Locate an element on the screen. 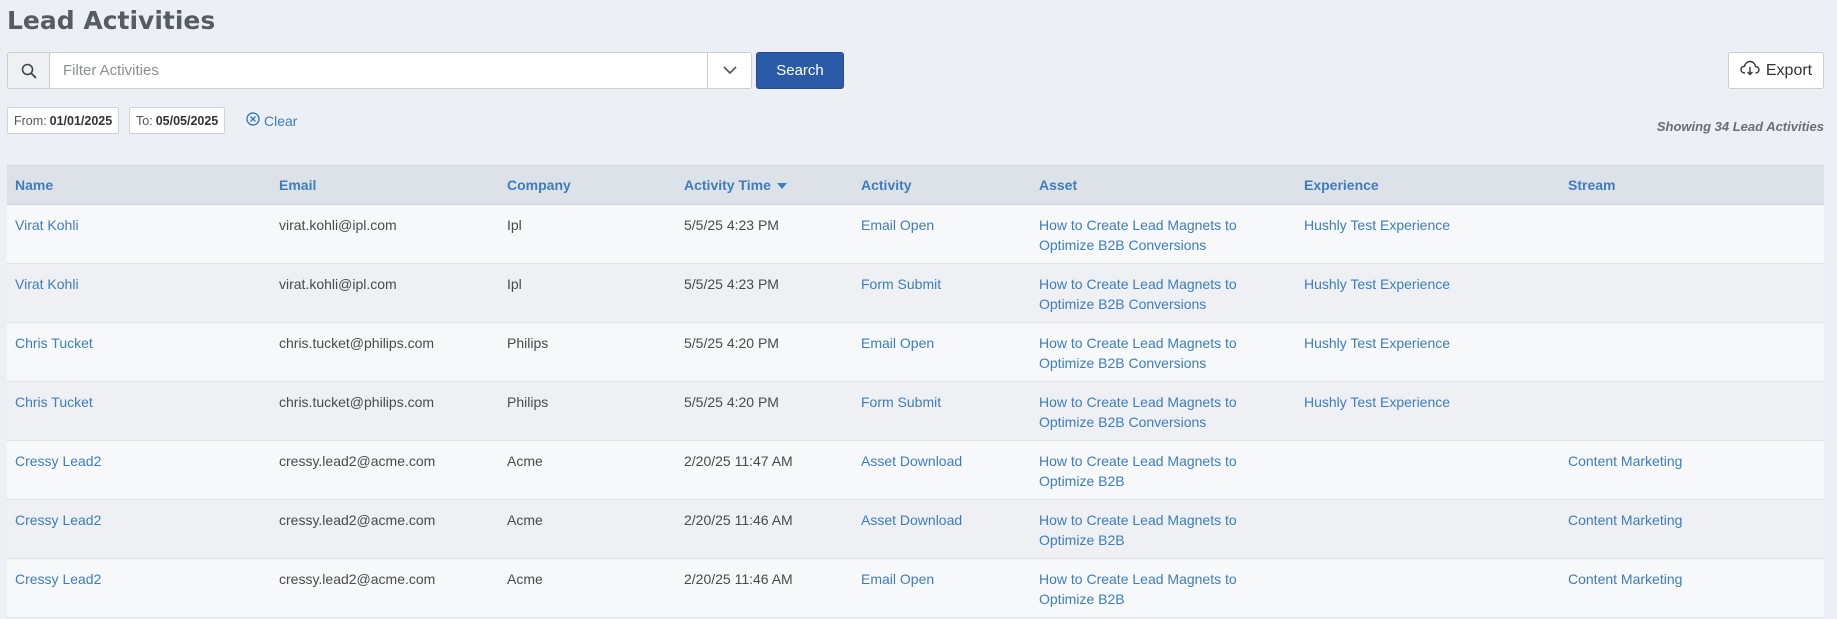 This screenshot has height=619, width=1837. column-header-activity: Activity is located at coordinates (942, 185).